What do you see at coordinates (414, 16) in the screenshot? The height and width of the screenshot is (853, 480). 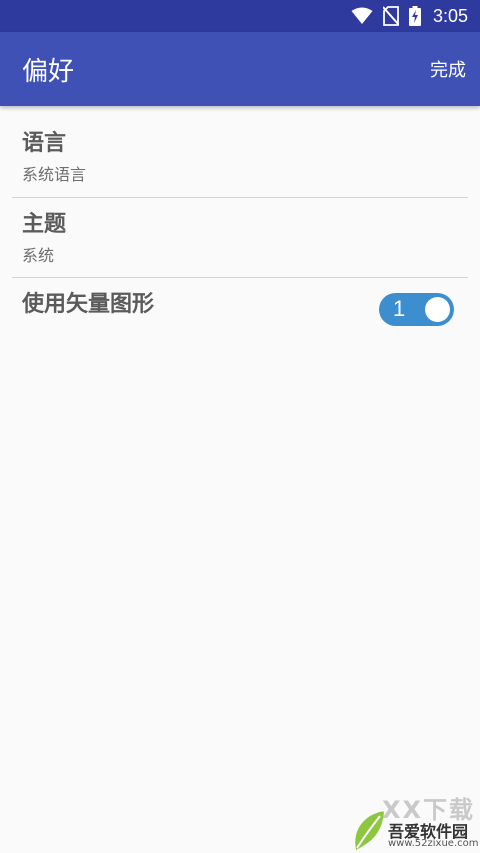 I see `battery-charging-icon` at bounding box center [414, 16].